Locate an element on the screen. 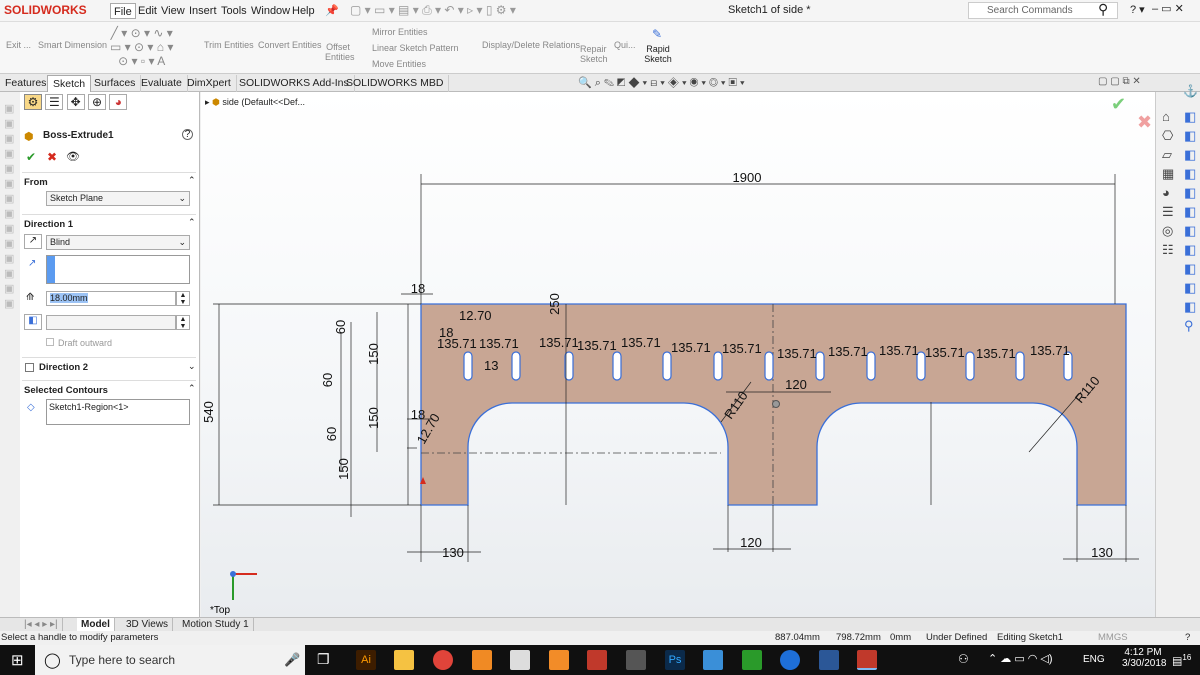 This screenshot has height=675, width=1200. microphone-icon: 🎤 is located at coordinates (292, 660).